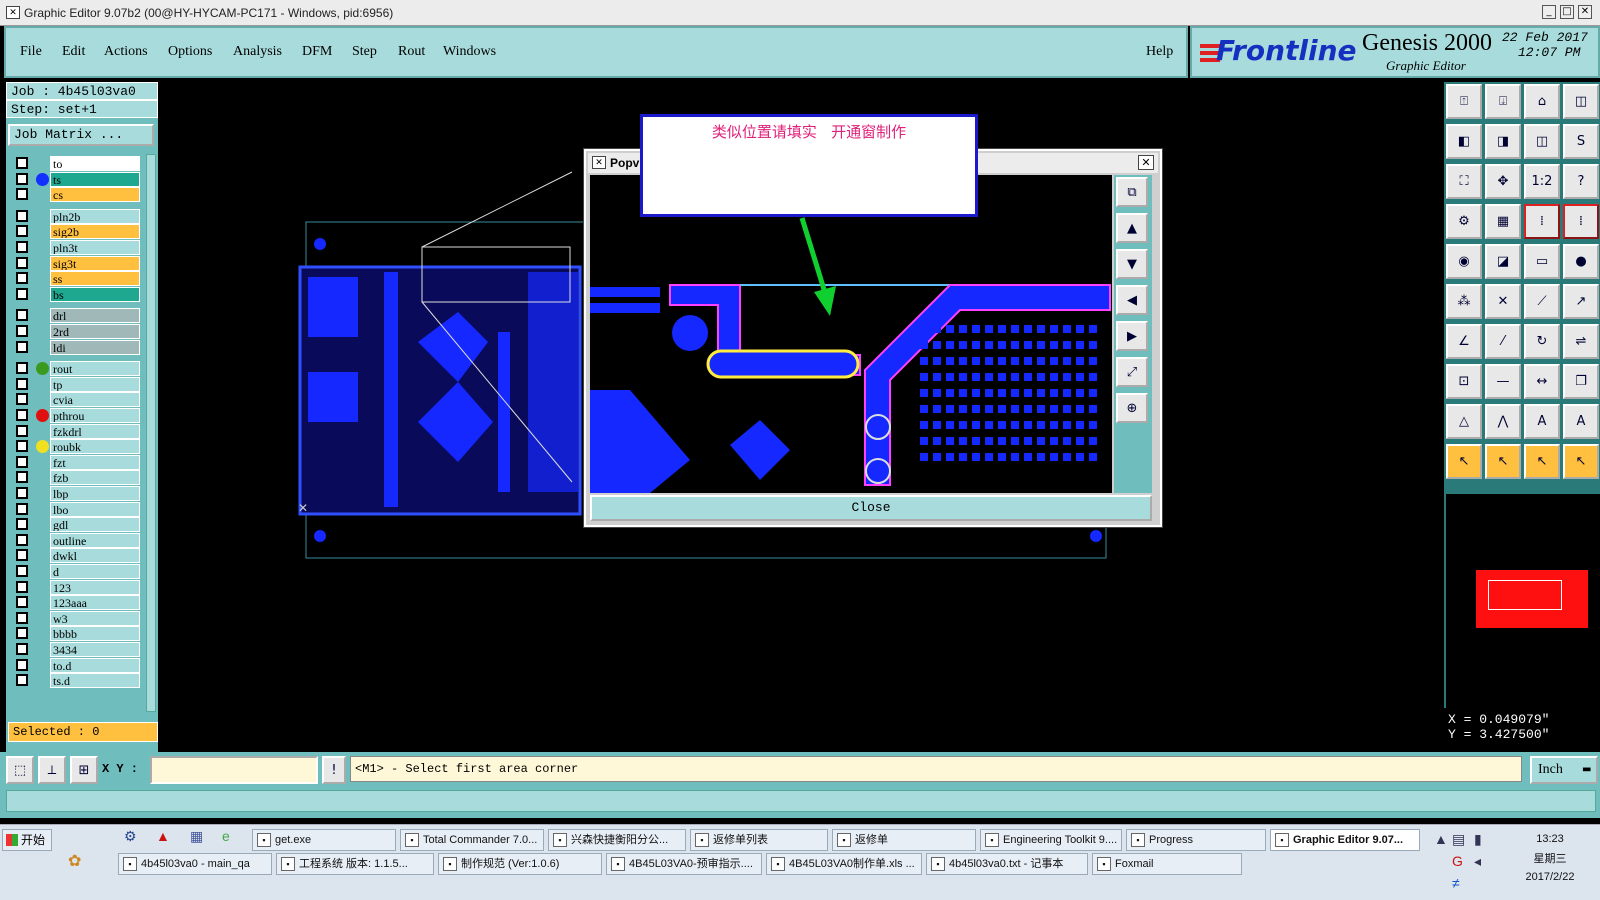  Describe the element at coordinates (77, 369) in the screenshot. I see `layer-row: rout` at that location.